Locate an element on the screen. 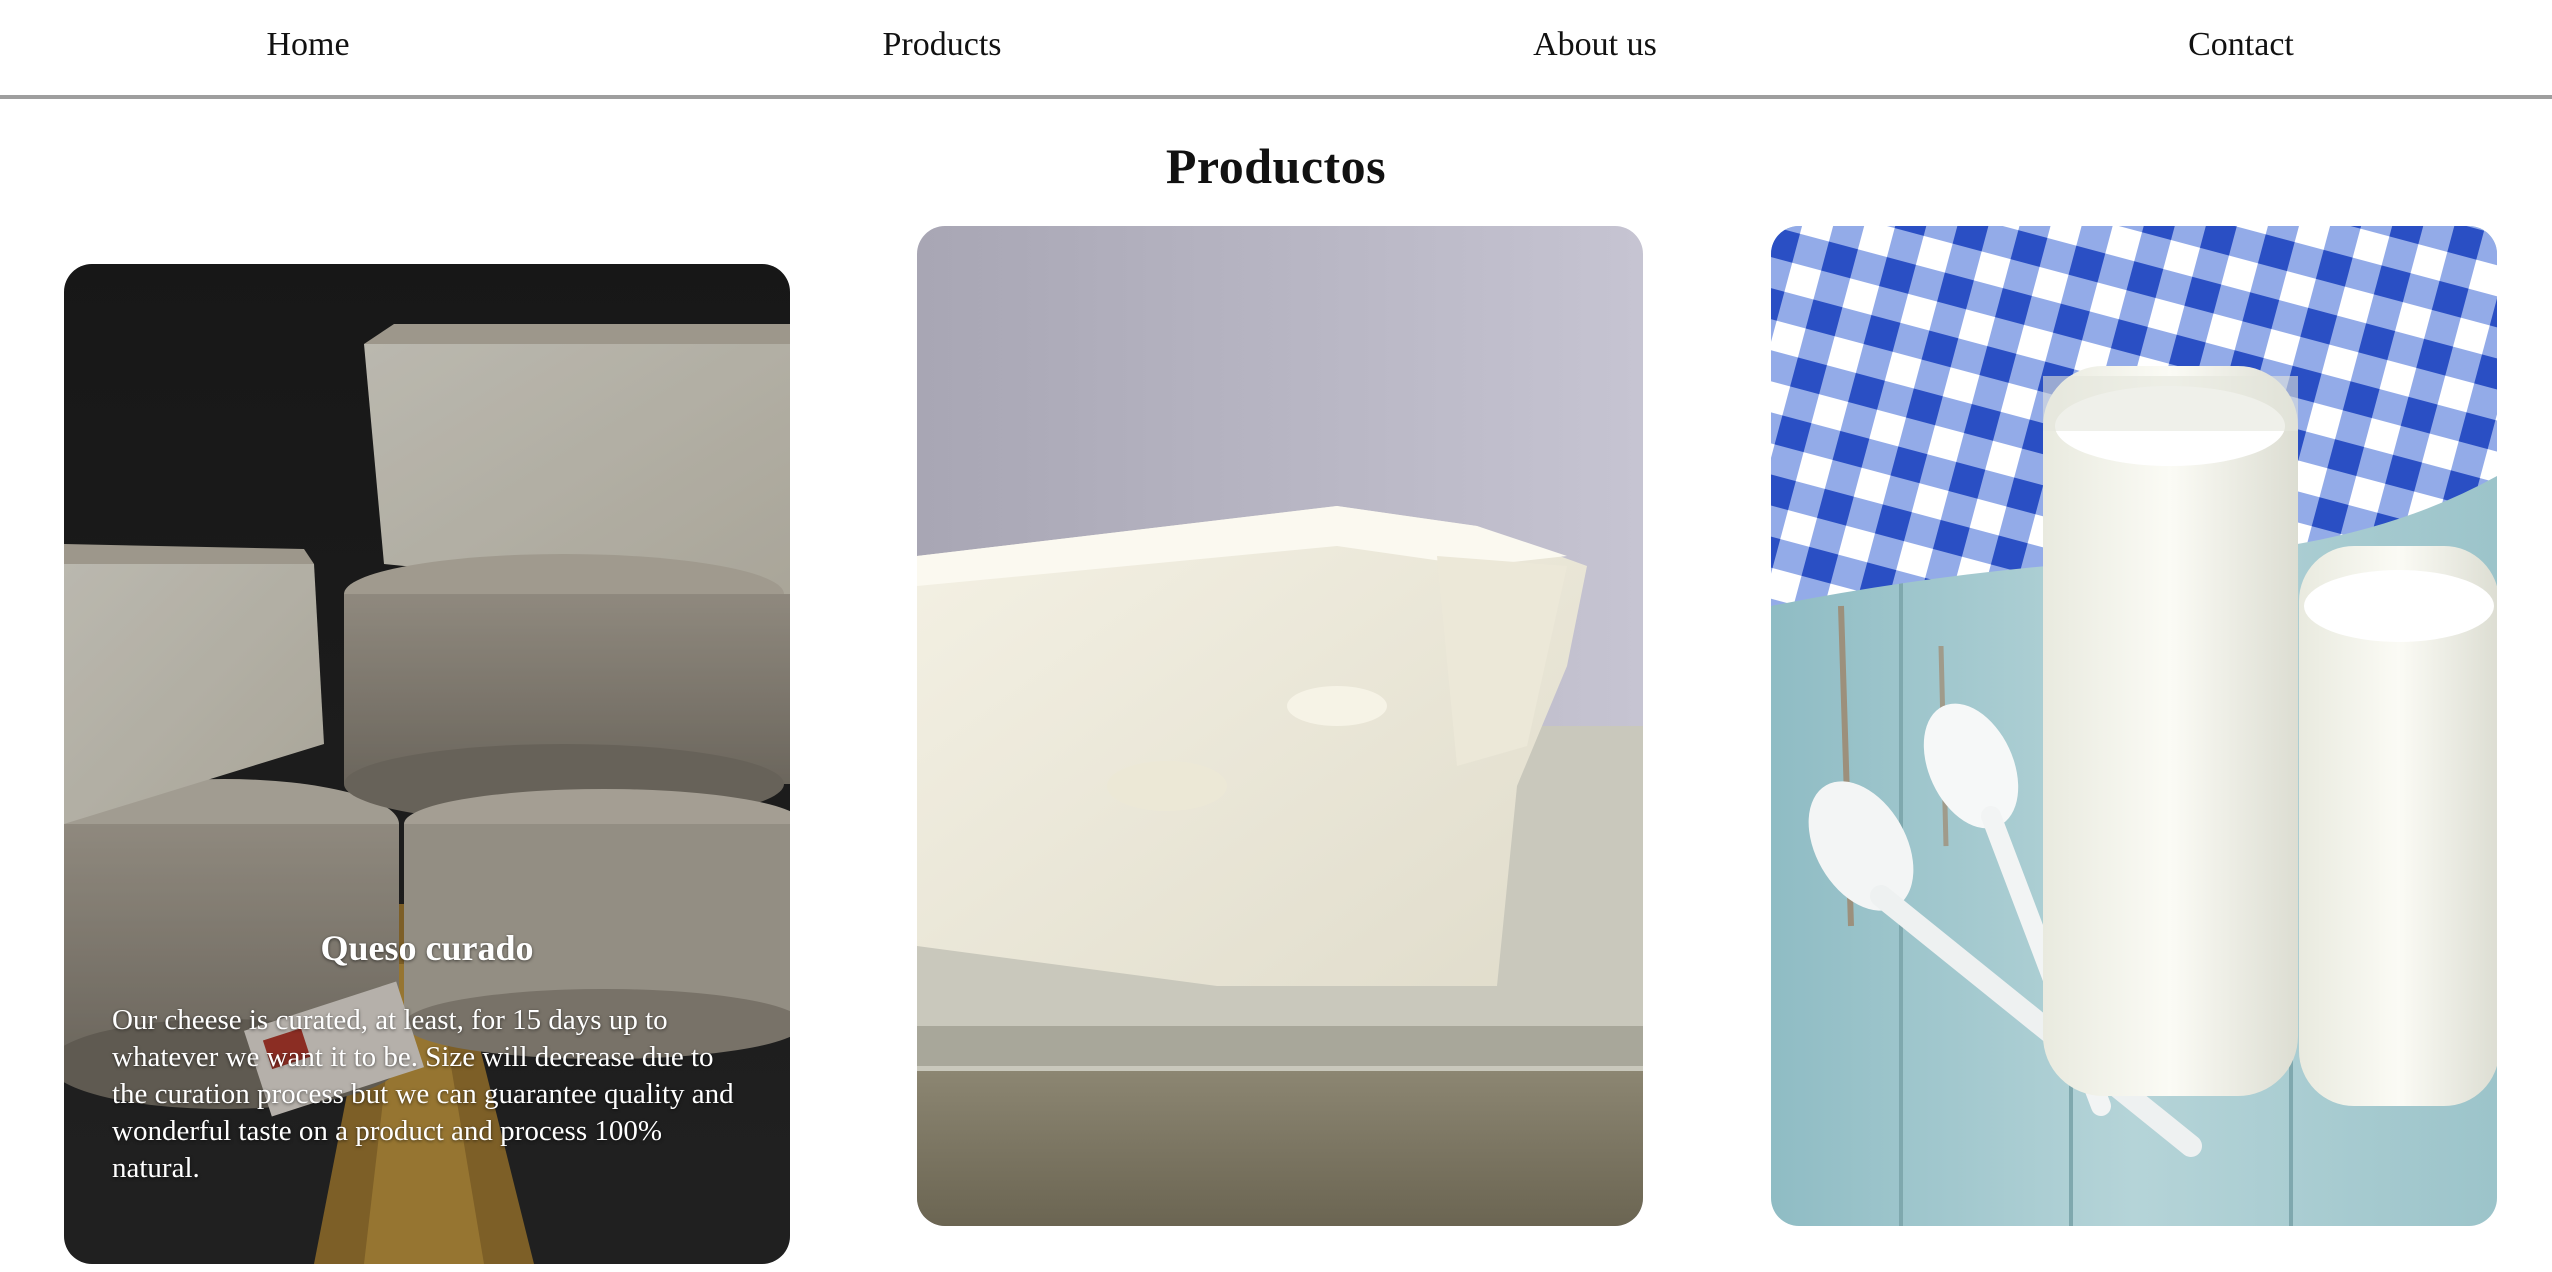 Image resolution: width=2552 pixels, height=1272 pixels. card-title: Queso curado is located at coordinates (427, 948).